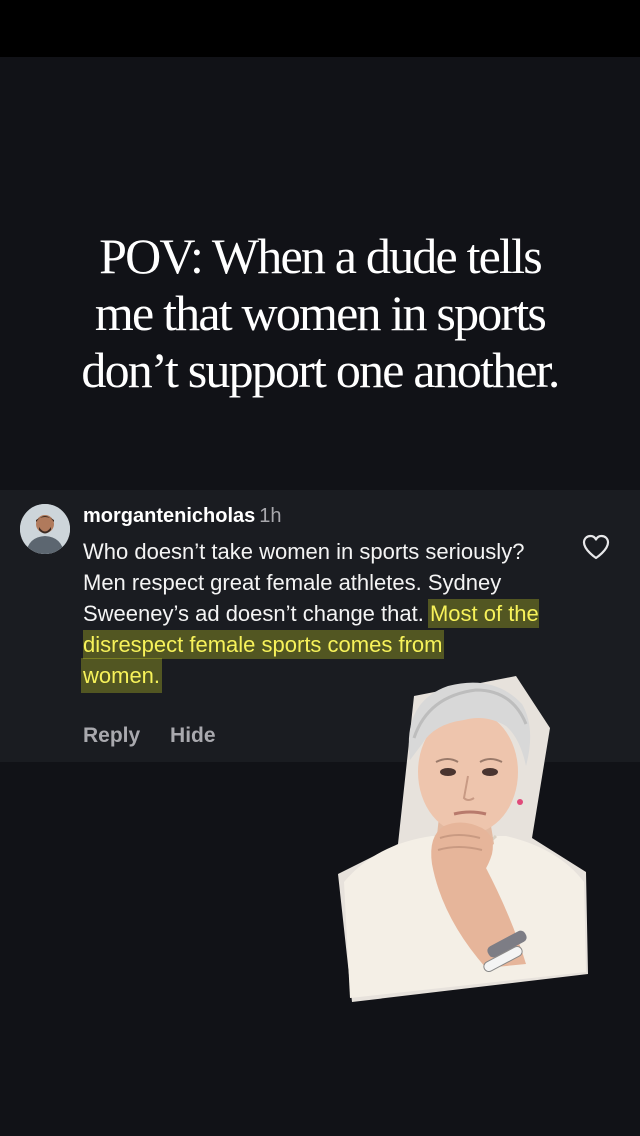  What do you see at coordinates (111, 735) in the screenshot?
I see `reply-button: Reply` at bounding box center [111, 735].